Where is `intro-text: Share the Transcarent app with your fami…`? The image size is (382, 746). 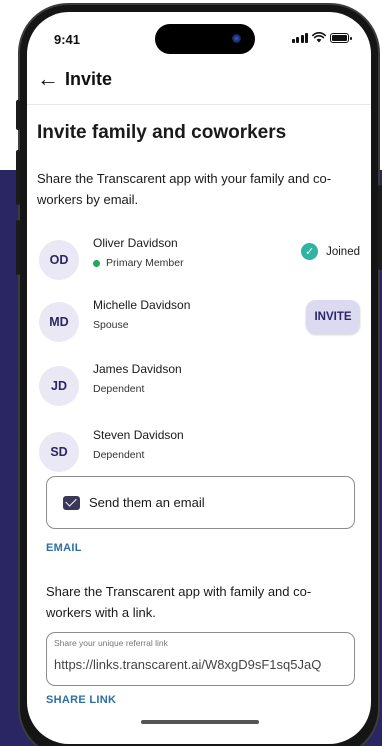
intro-text: Share the Transcarent app with your fami… is located at coordinates (184, 189).